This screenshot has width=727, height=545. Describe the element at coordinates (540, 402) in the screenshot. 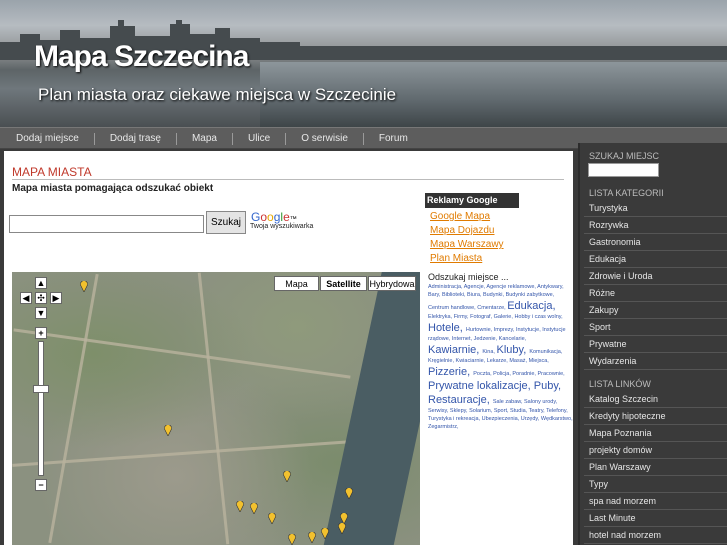

I see `keyword-link: Salony urody,` at that location.